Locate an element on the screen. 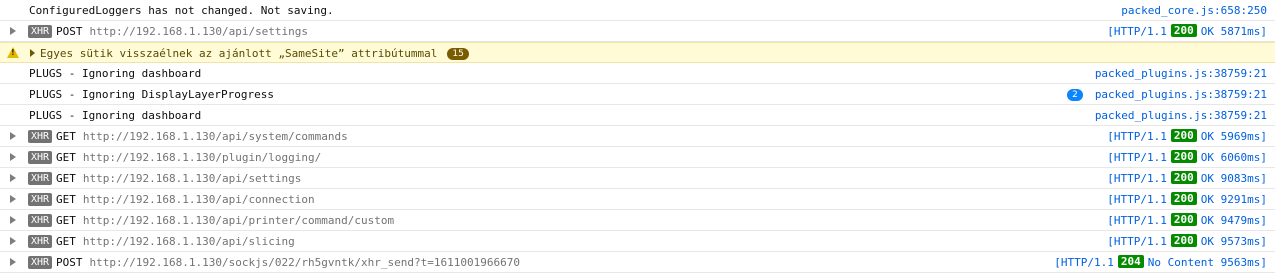 This screenshot has height=277, width=1275. request-url: http://192.168.1.130/plugin/logging/ is located at coordinates (202, 157).